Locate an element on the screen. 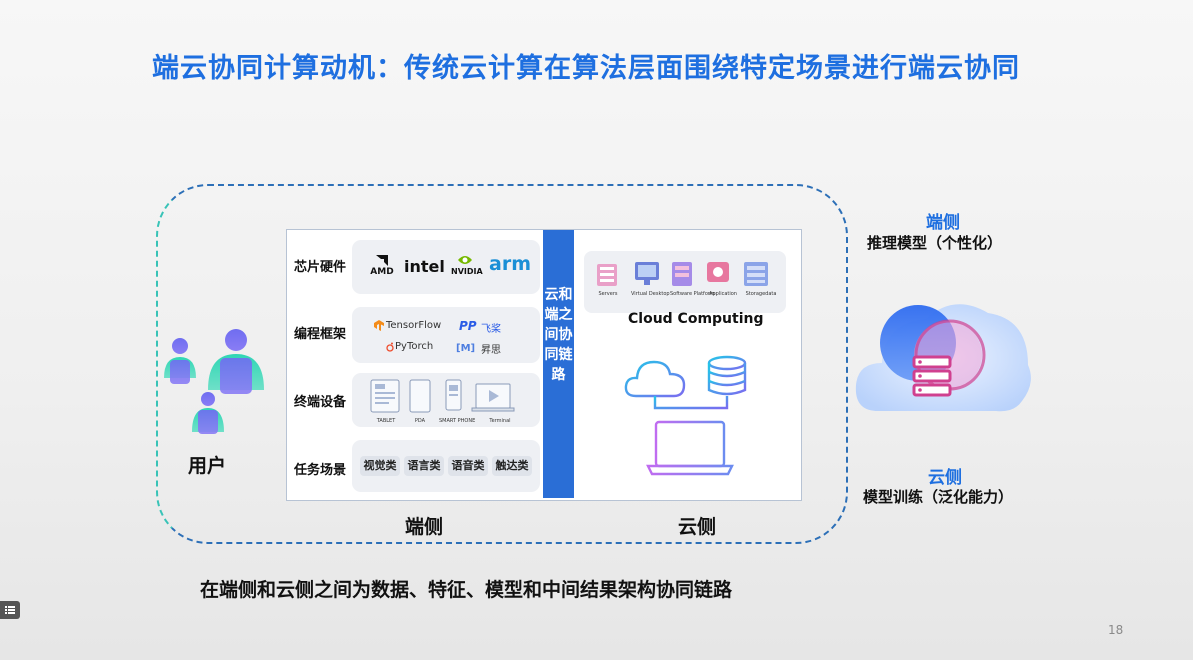 This screenshot has height=660, width=1193. right-cloud-title: 云侧 is located at coordinates (945, 478).